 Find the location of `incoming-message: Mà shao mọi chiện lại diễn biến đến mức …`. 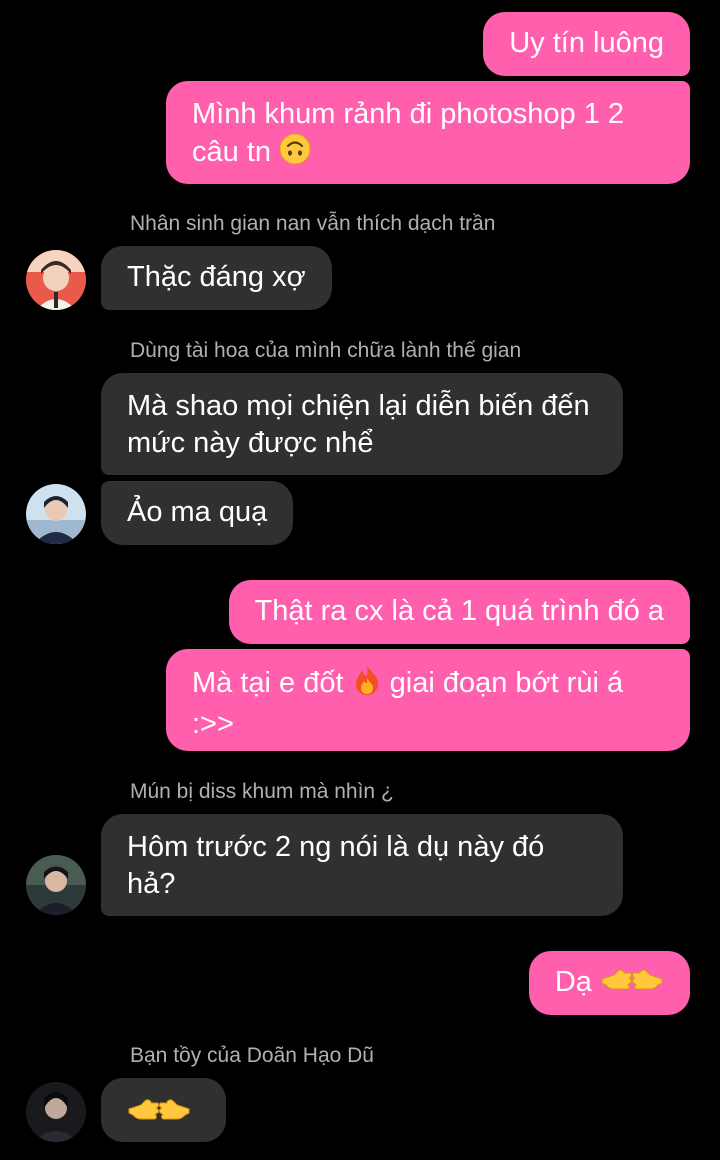

incoming-message: Mà shao mọi chiện lại diễn biến đến mức … is located at coordinates (362, 424).